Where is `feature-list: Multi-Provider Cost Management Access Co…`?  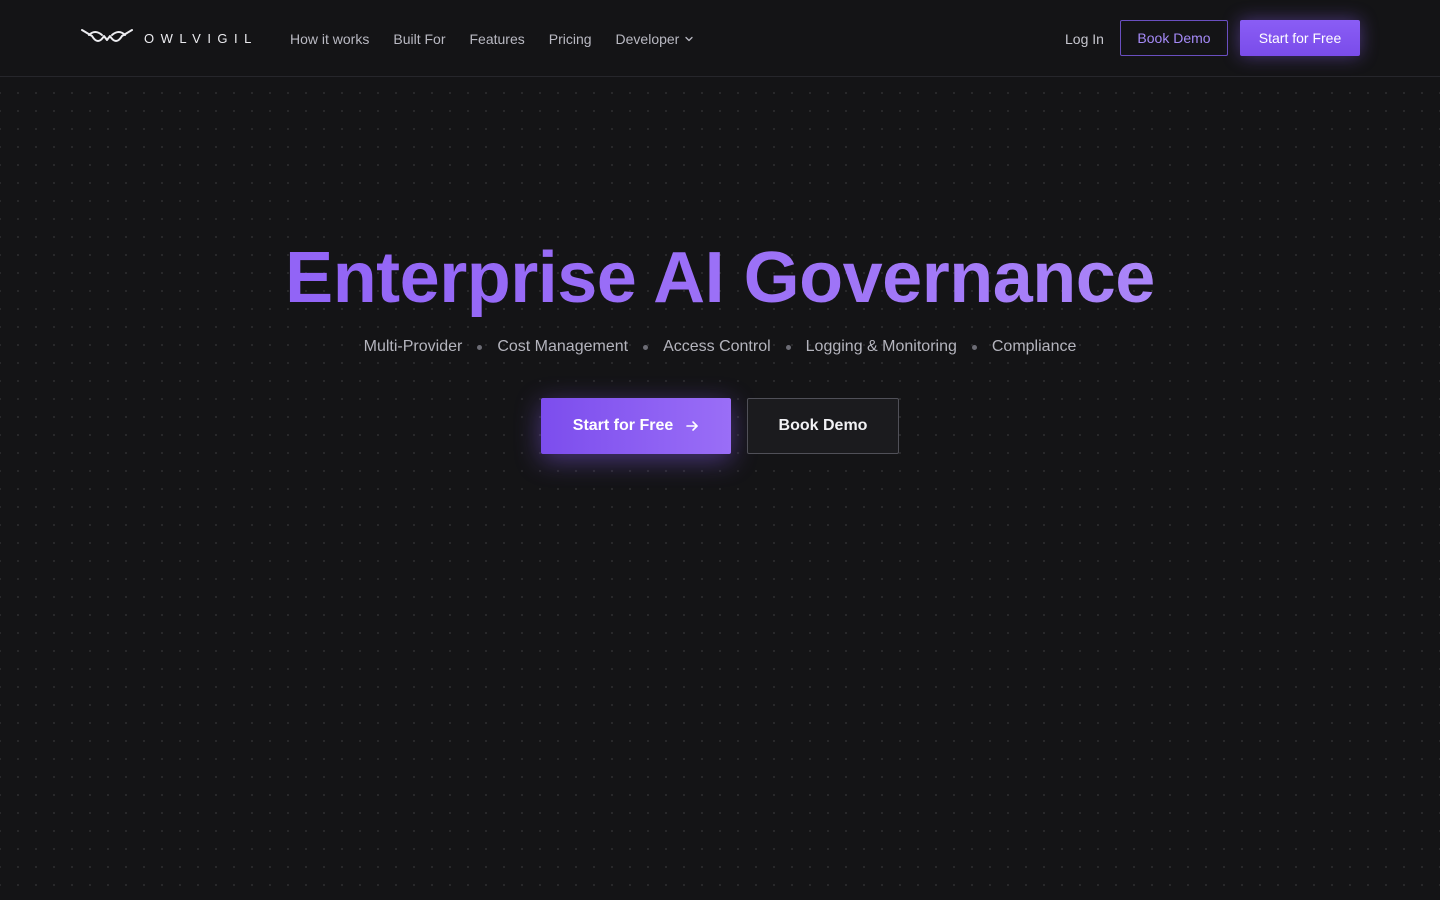 feature-list: Multi-Provider Cost Management Access Co… is located at coordinates (720, 347).